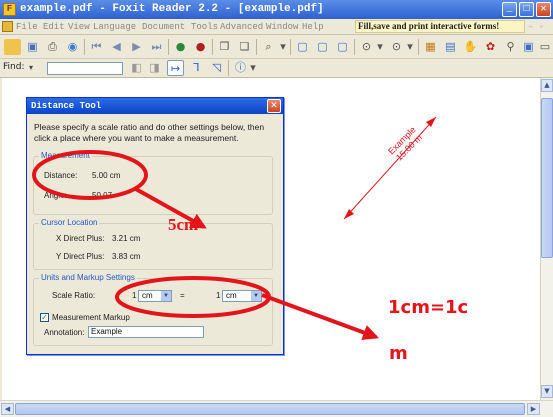 The width and height of the screenshot is (553, 417). What do you see at coordinates (366, 47) in the screenshot?
I see `rotate-icon: ⊙` at bounding box center [366, 47].